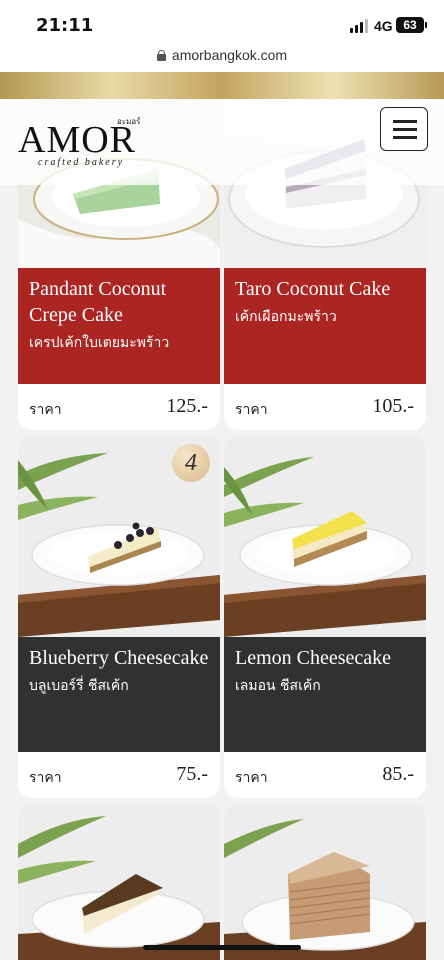 This screenshot has height=960, width=444. What do you see at coordinates (360, 26) in the screenshot?
I see `signal-icon` at bounding box center [360, 26].